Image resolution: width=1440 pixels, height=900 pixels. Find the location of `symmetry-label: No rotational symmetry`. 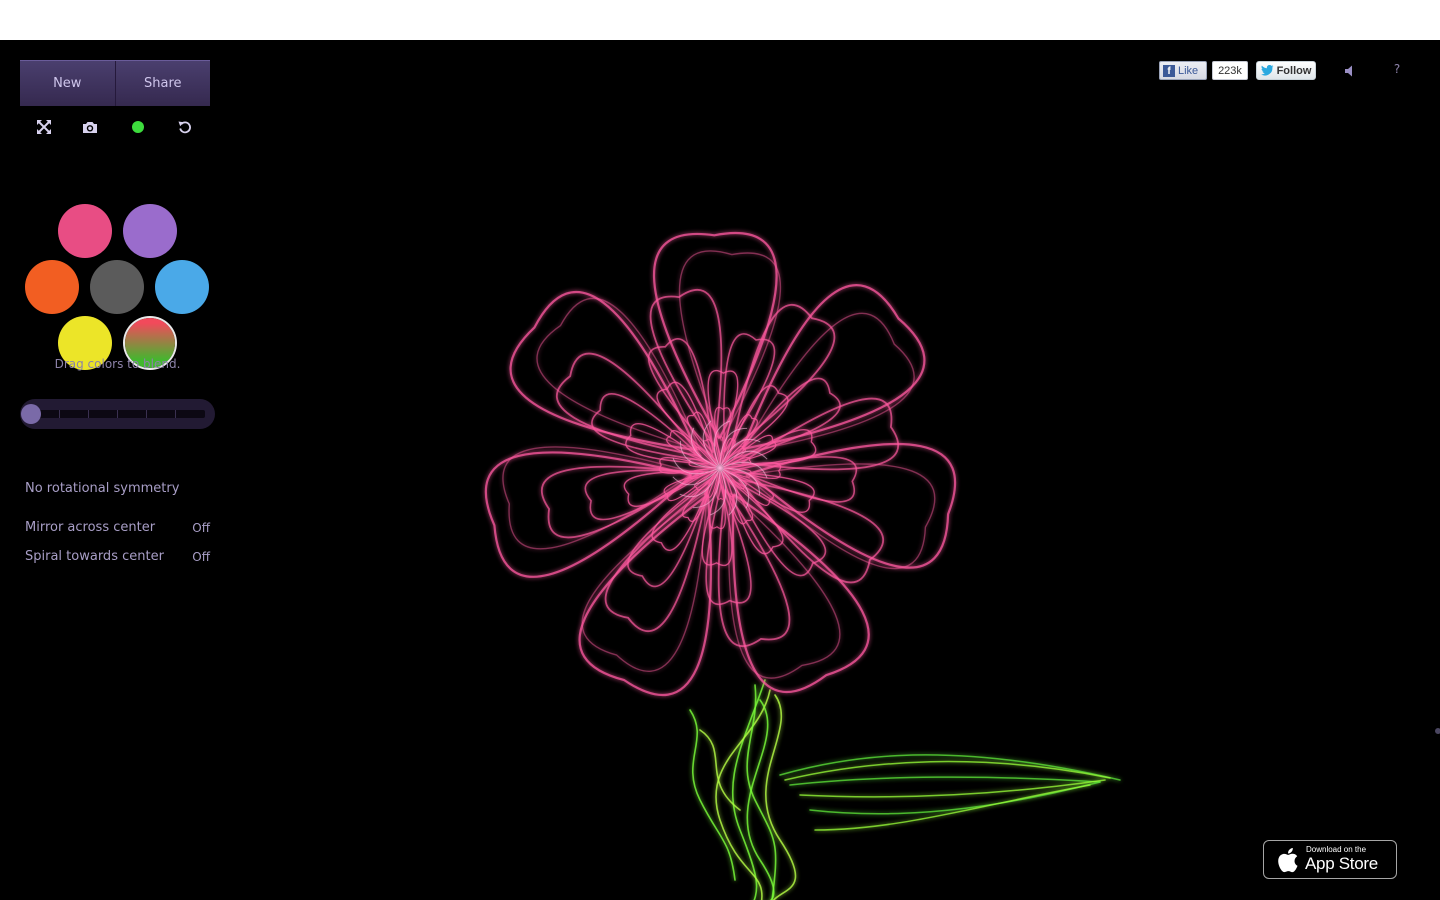

symmetry-label: No rotational symmetry is located at coordinates (102, 488).